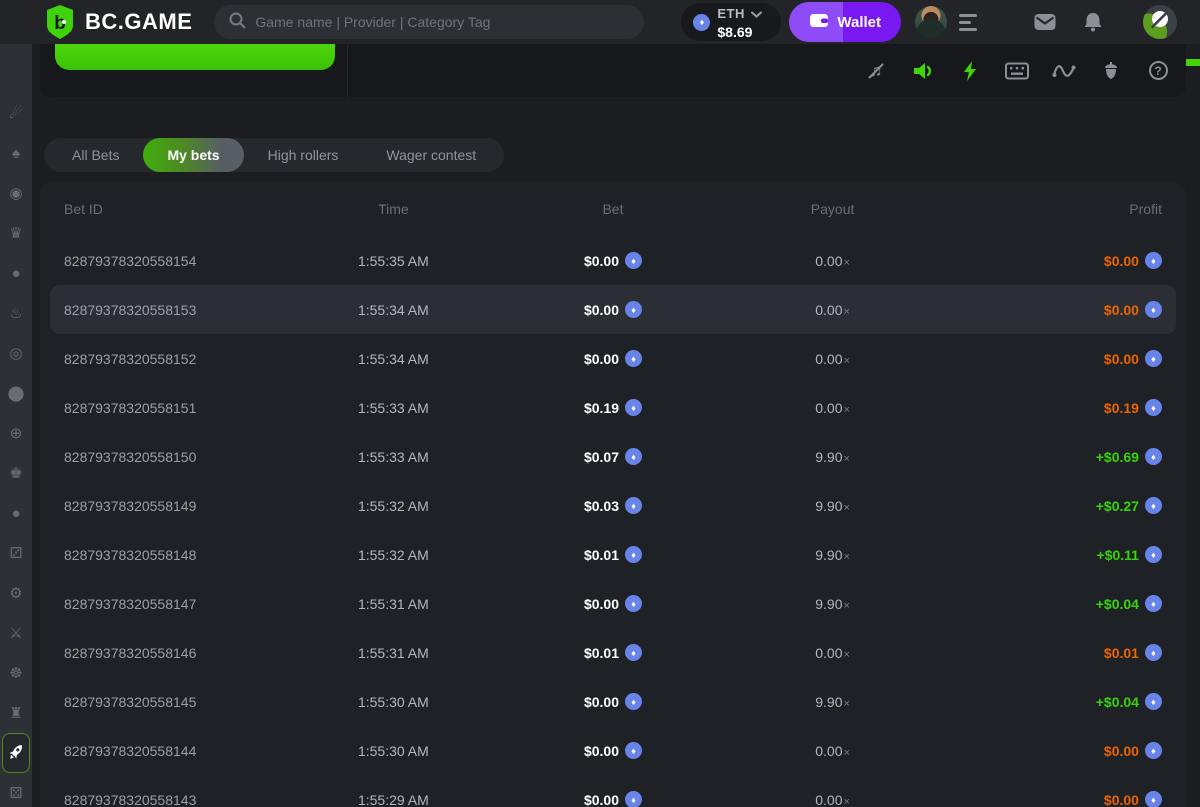 Image resolution: width=1200 pixels, height=807 pixels. Describe the element at coordinates (16, 113) in the screenshot. I see `sidebar-item-comet: ☄` at that location.